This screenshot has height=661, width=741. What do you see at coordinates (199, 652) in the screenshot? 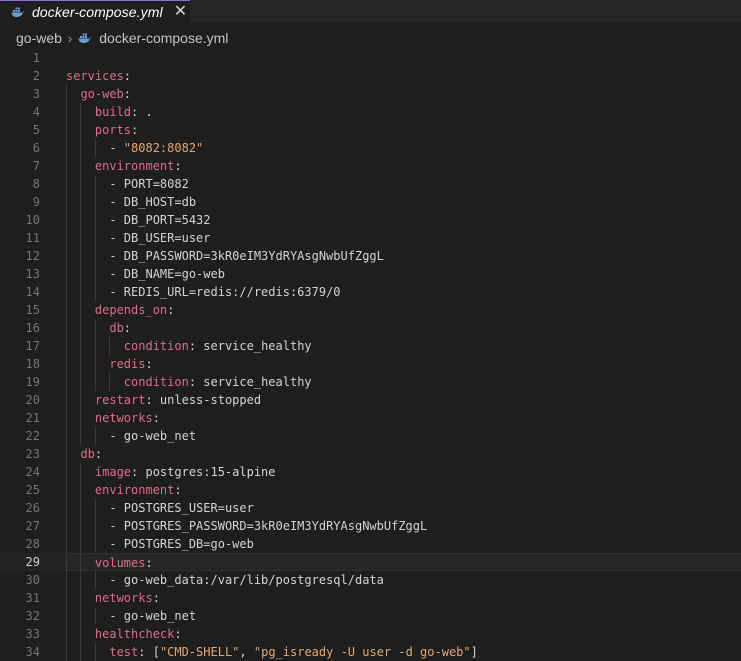
I see `yaml-string: "CMD-SHELL"` at bounding box center [199, 652].